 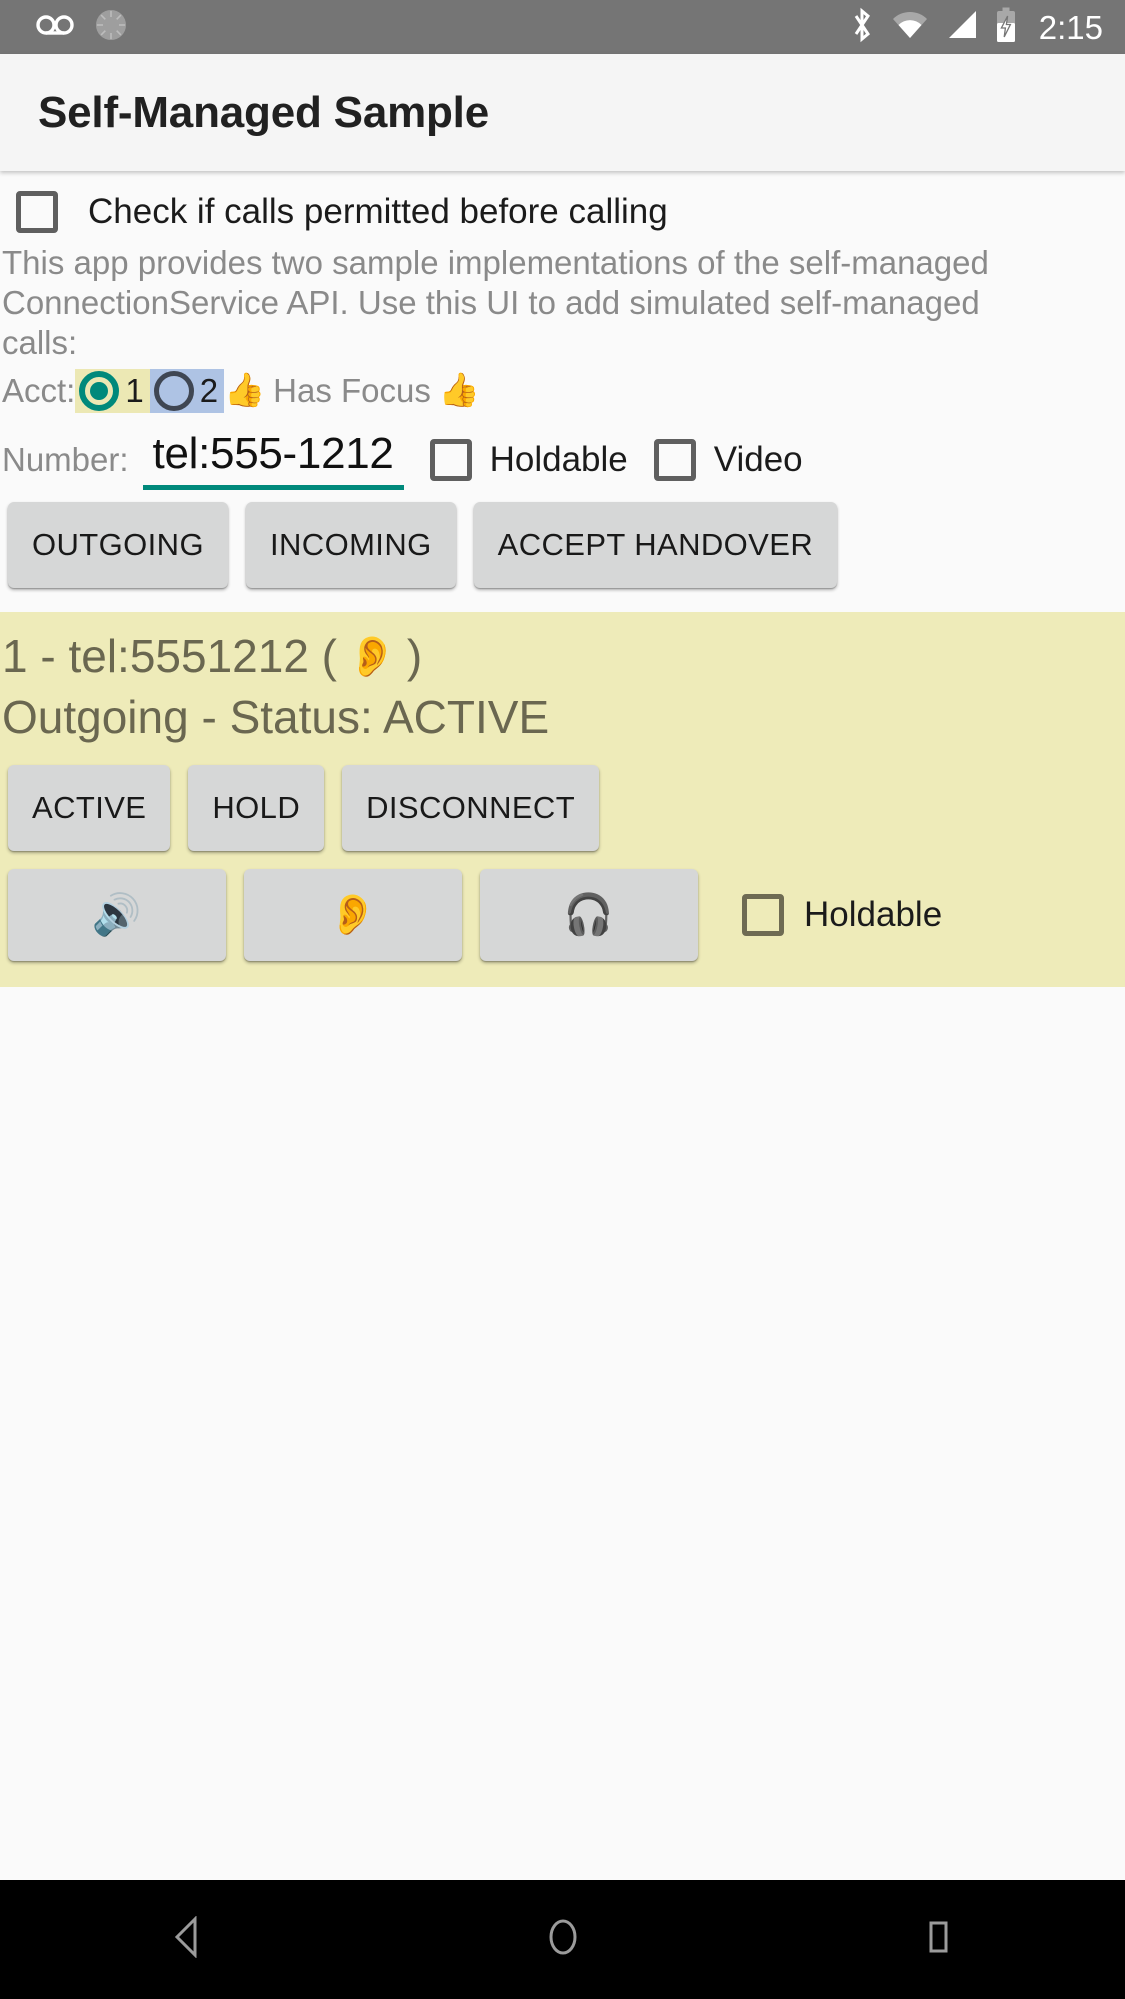 I want to click on video-row: Video, so click(x=728, y=460).